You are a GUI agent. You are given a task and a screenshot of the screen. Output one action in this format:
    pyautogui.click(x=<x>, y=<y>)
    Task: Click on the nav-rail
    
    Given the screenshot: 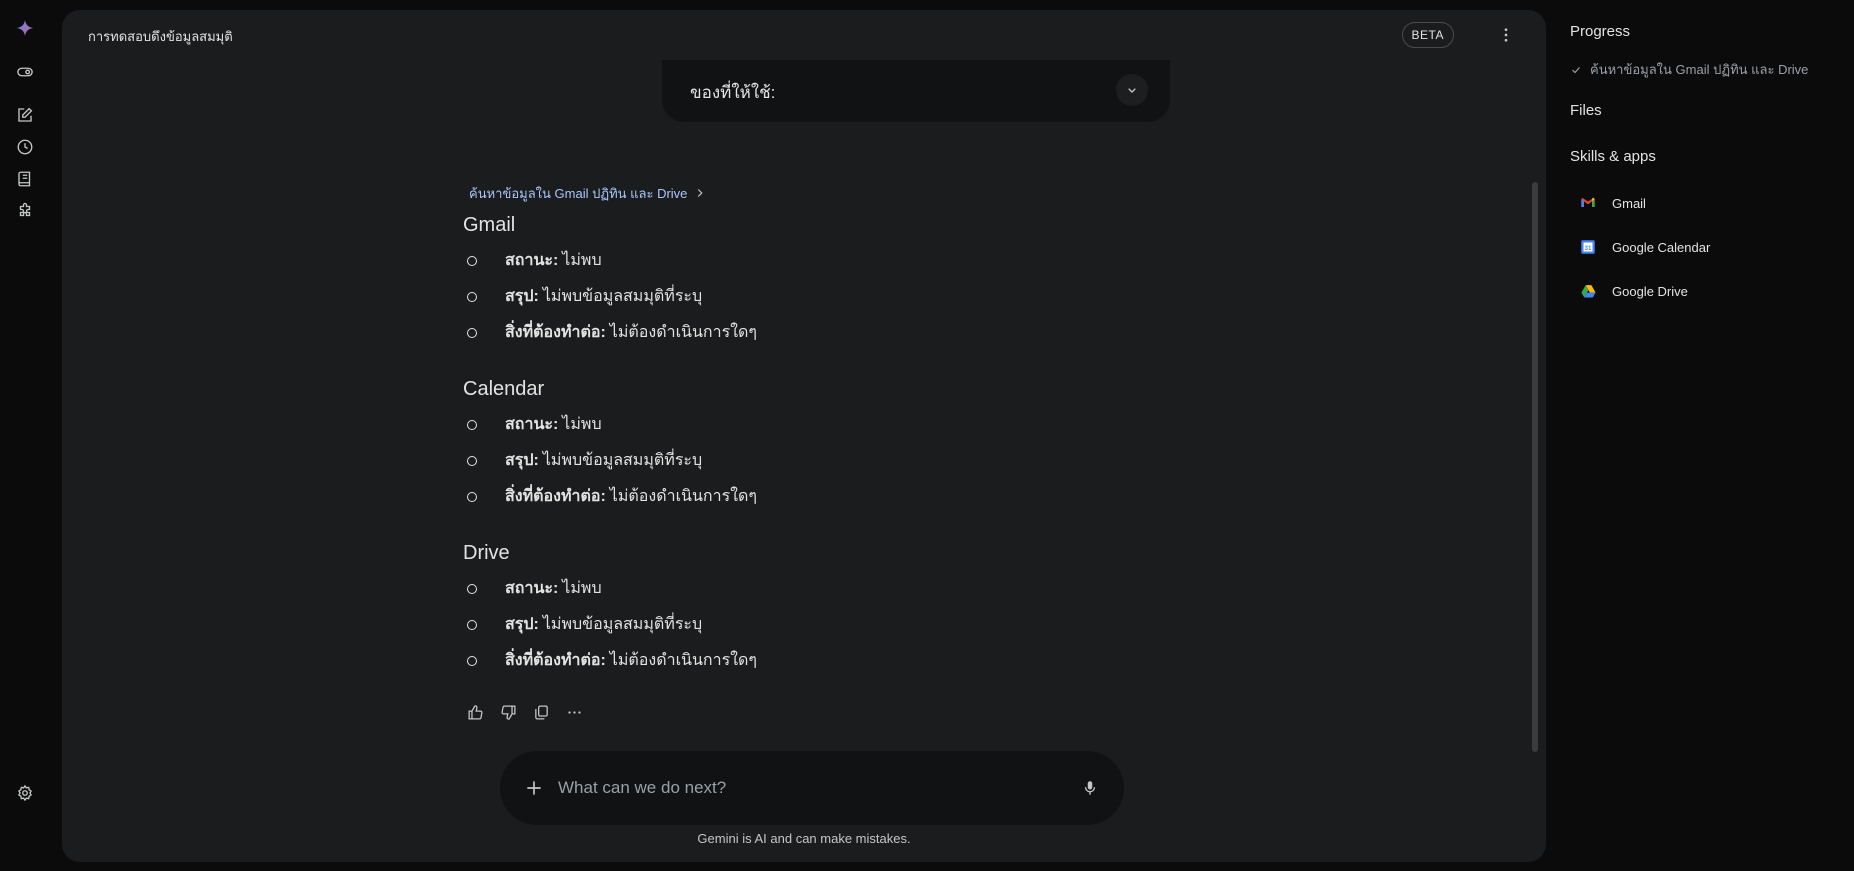 What is the action you would take?
    pyautogui.click(x=25, y=435)
    